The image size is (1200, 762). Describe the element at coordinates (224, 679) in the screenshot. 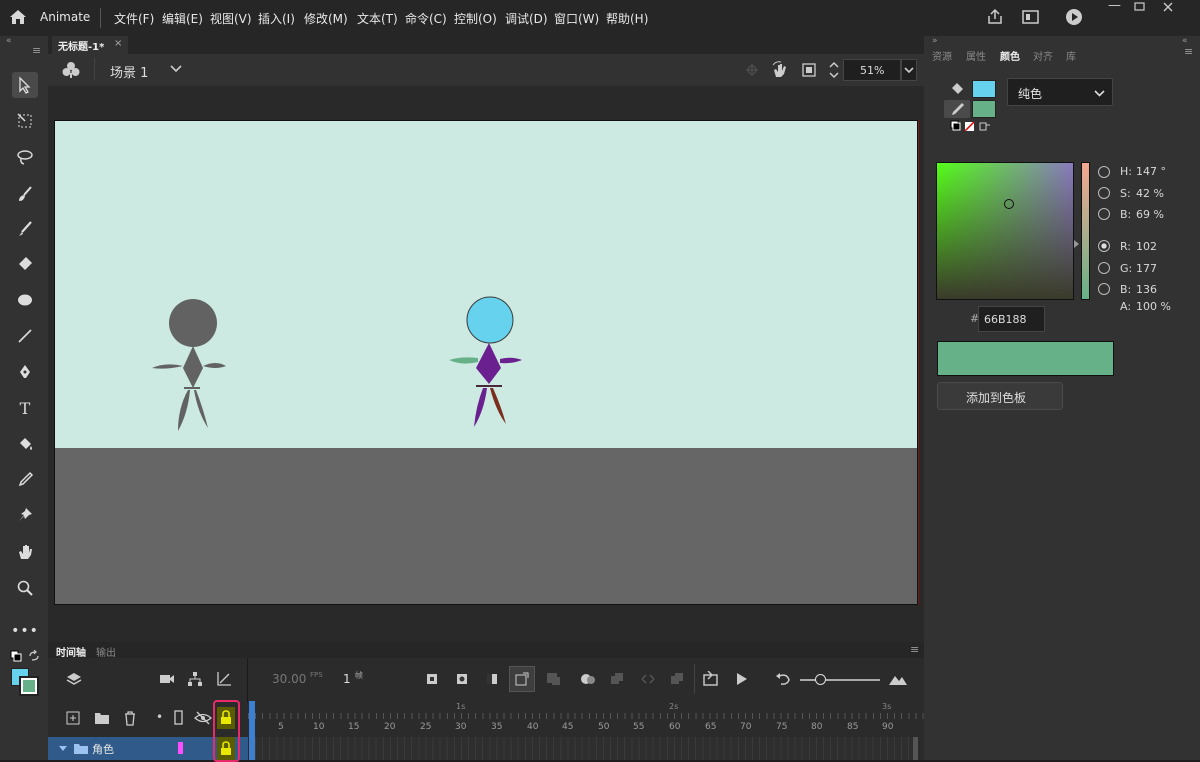

I see `graph-icon` at that location.